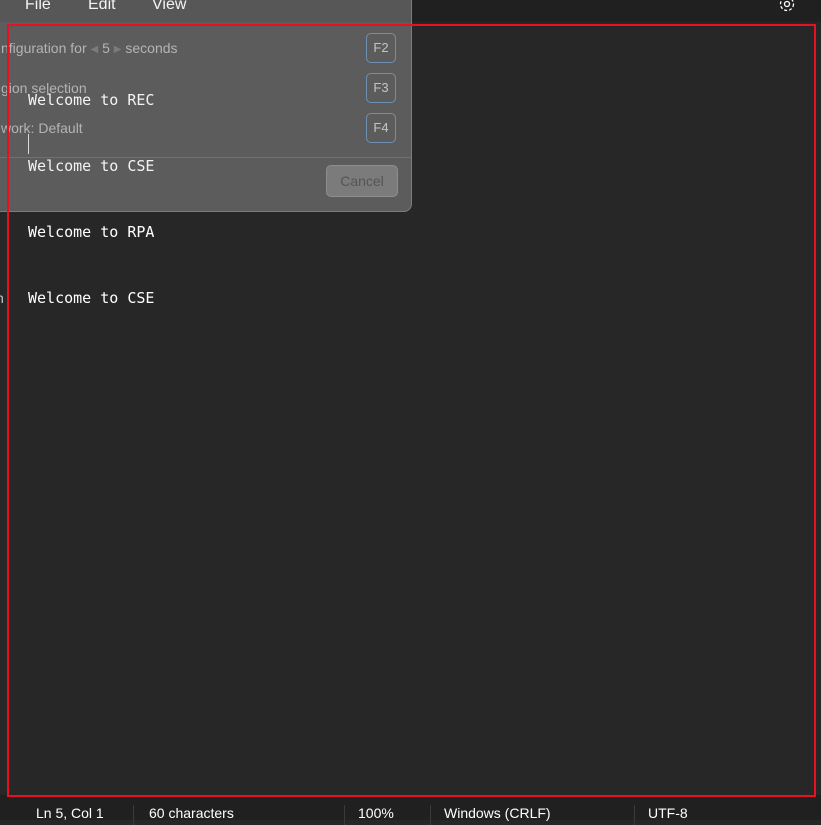  Describe the element at coordinates (89, 48) in the screenshot. I see `delay-setting: nfiguration for ◀ 5 ▶ seconds` at that location.